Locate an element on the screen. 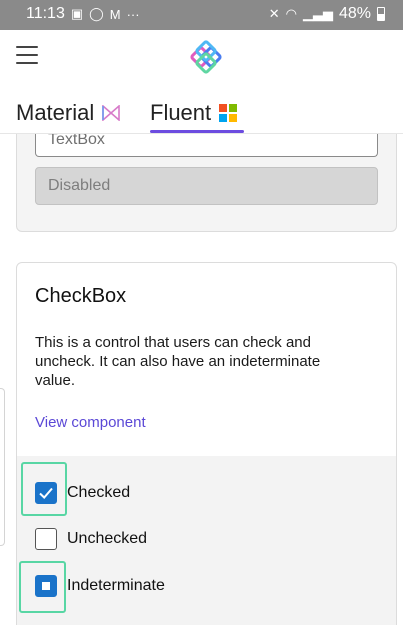 This screenshot has width=403, height=625. message-icon: ▣ is located at coordinates (77, 13).